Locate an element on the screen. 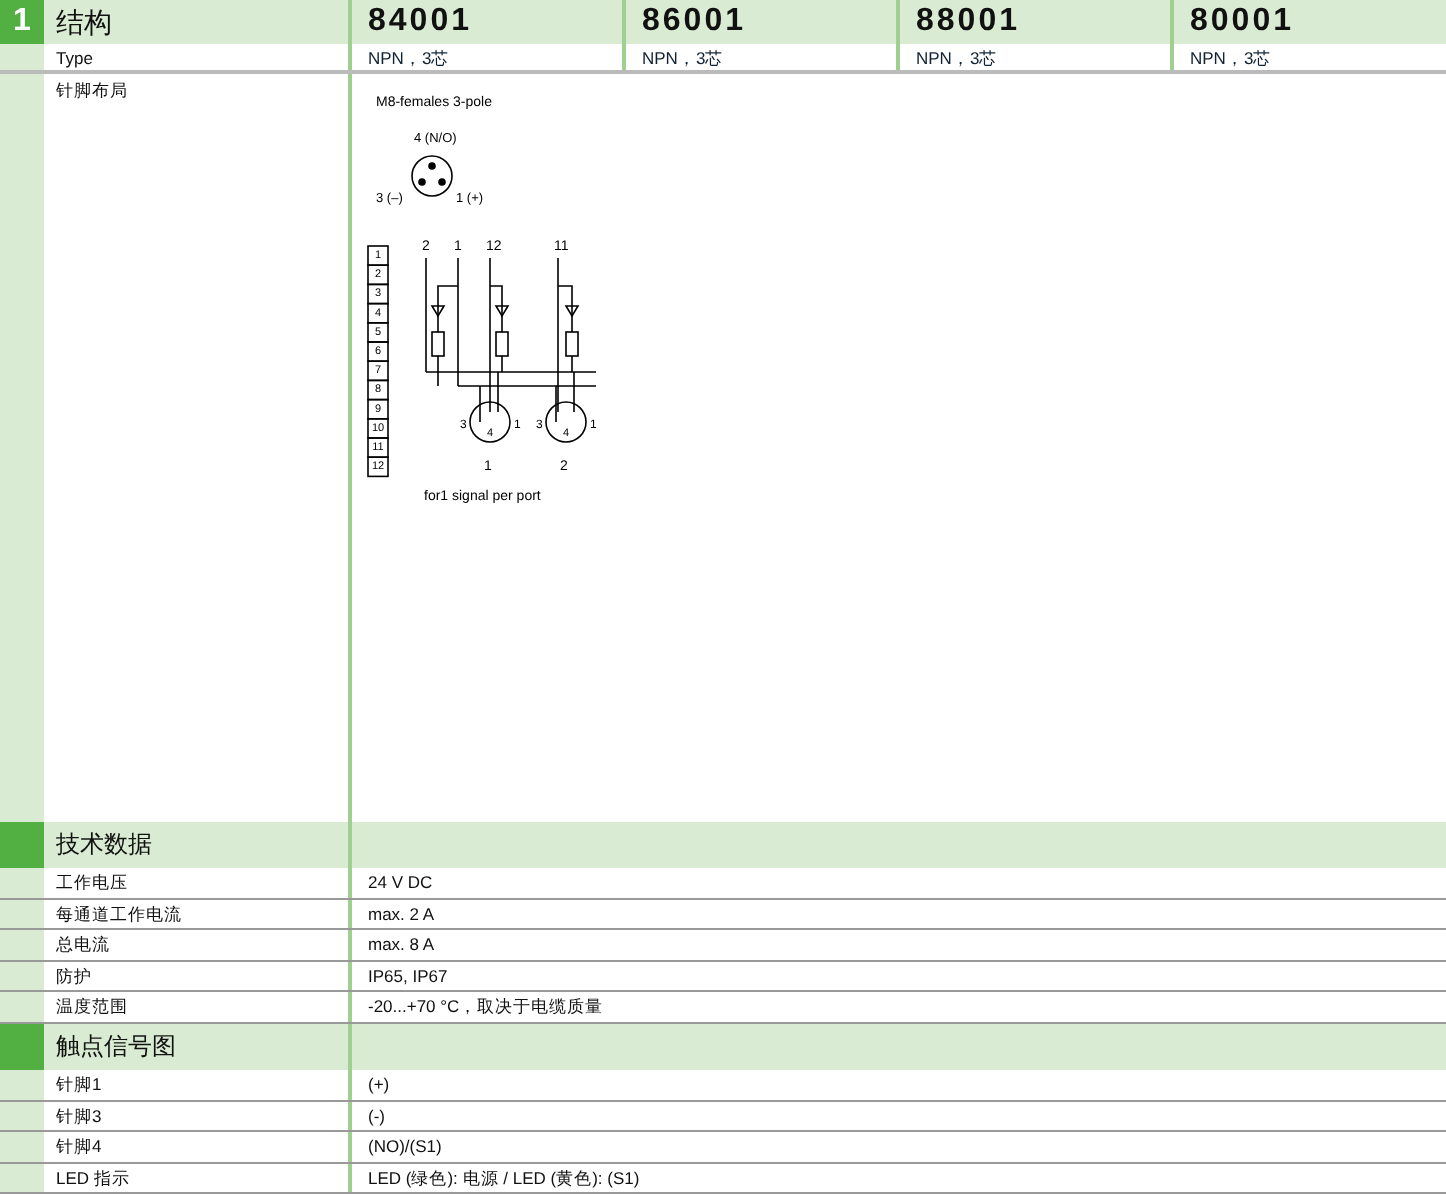 The width and height of the screenshot is (1446, 1194). row-label: 针脚4 is located at coordinates (79, 1146).